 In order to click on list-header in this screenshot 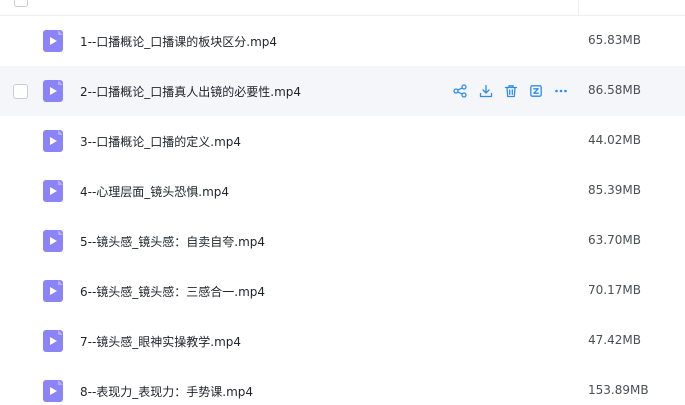, I will do `click(342, 8)`.